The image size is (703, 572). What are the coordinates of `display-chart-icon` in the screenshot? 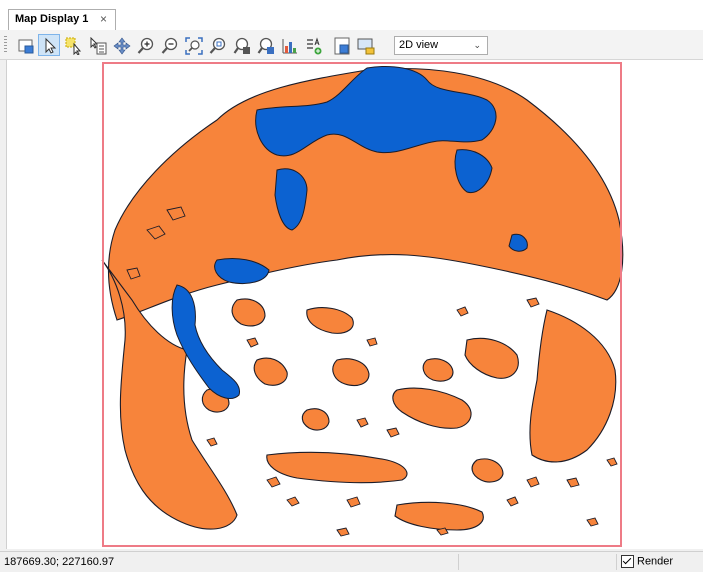 It's located at (289, 46).